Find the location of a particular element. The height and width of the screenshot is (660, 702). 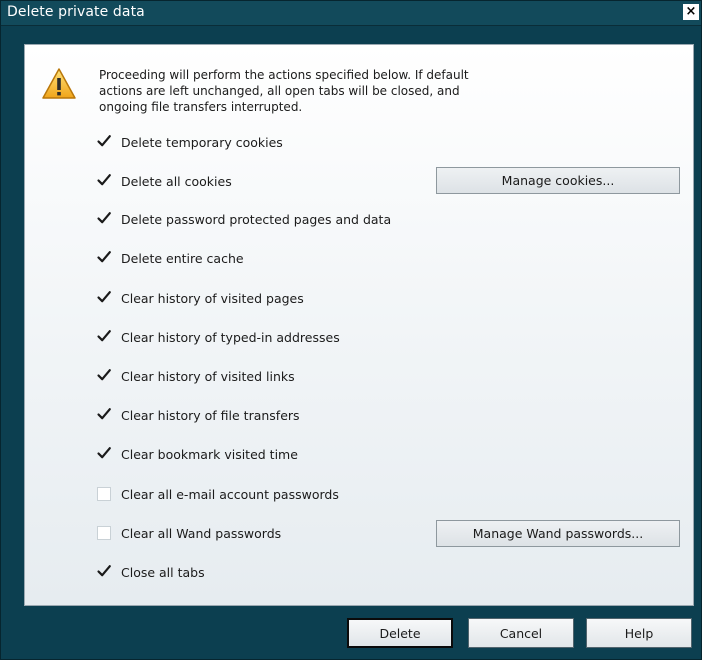

option-row: Delete password protected pages and data is located at coordinates (244, 219).